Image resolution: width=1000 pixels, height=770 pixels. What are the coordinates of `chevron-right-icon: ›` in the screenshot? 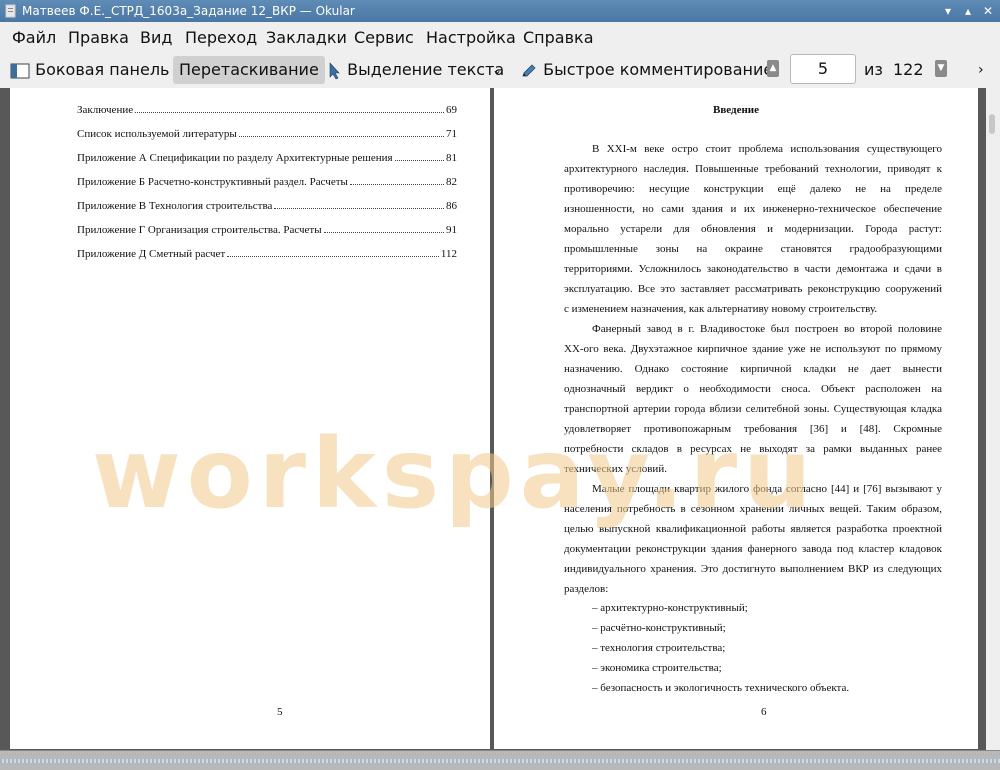 It's located at (981, 70).